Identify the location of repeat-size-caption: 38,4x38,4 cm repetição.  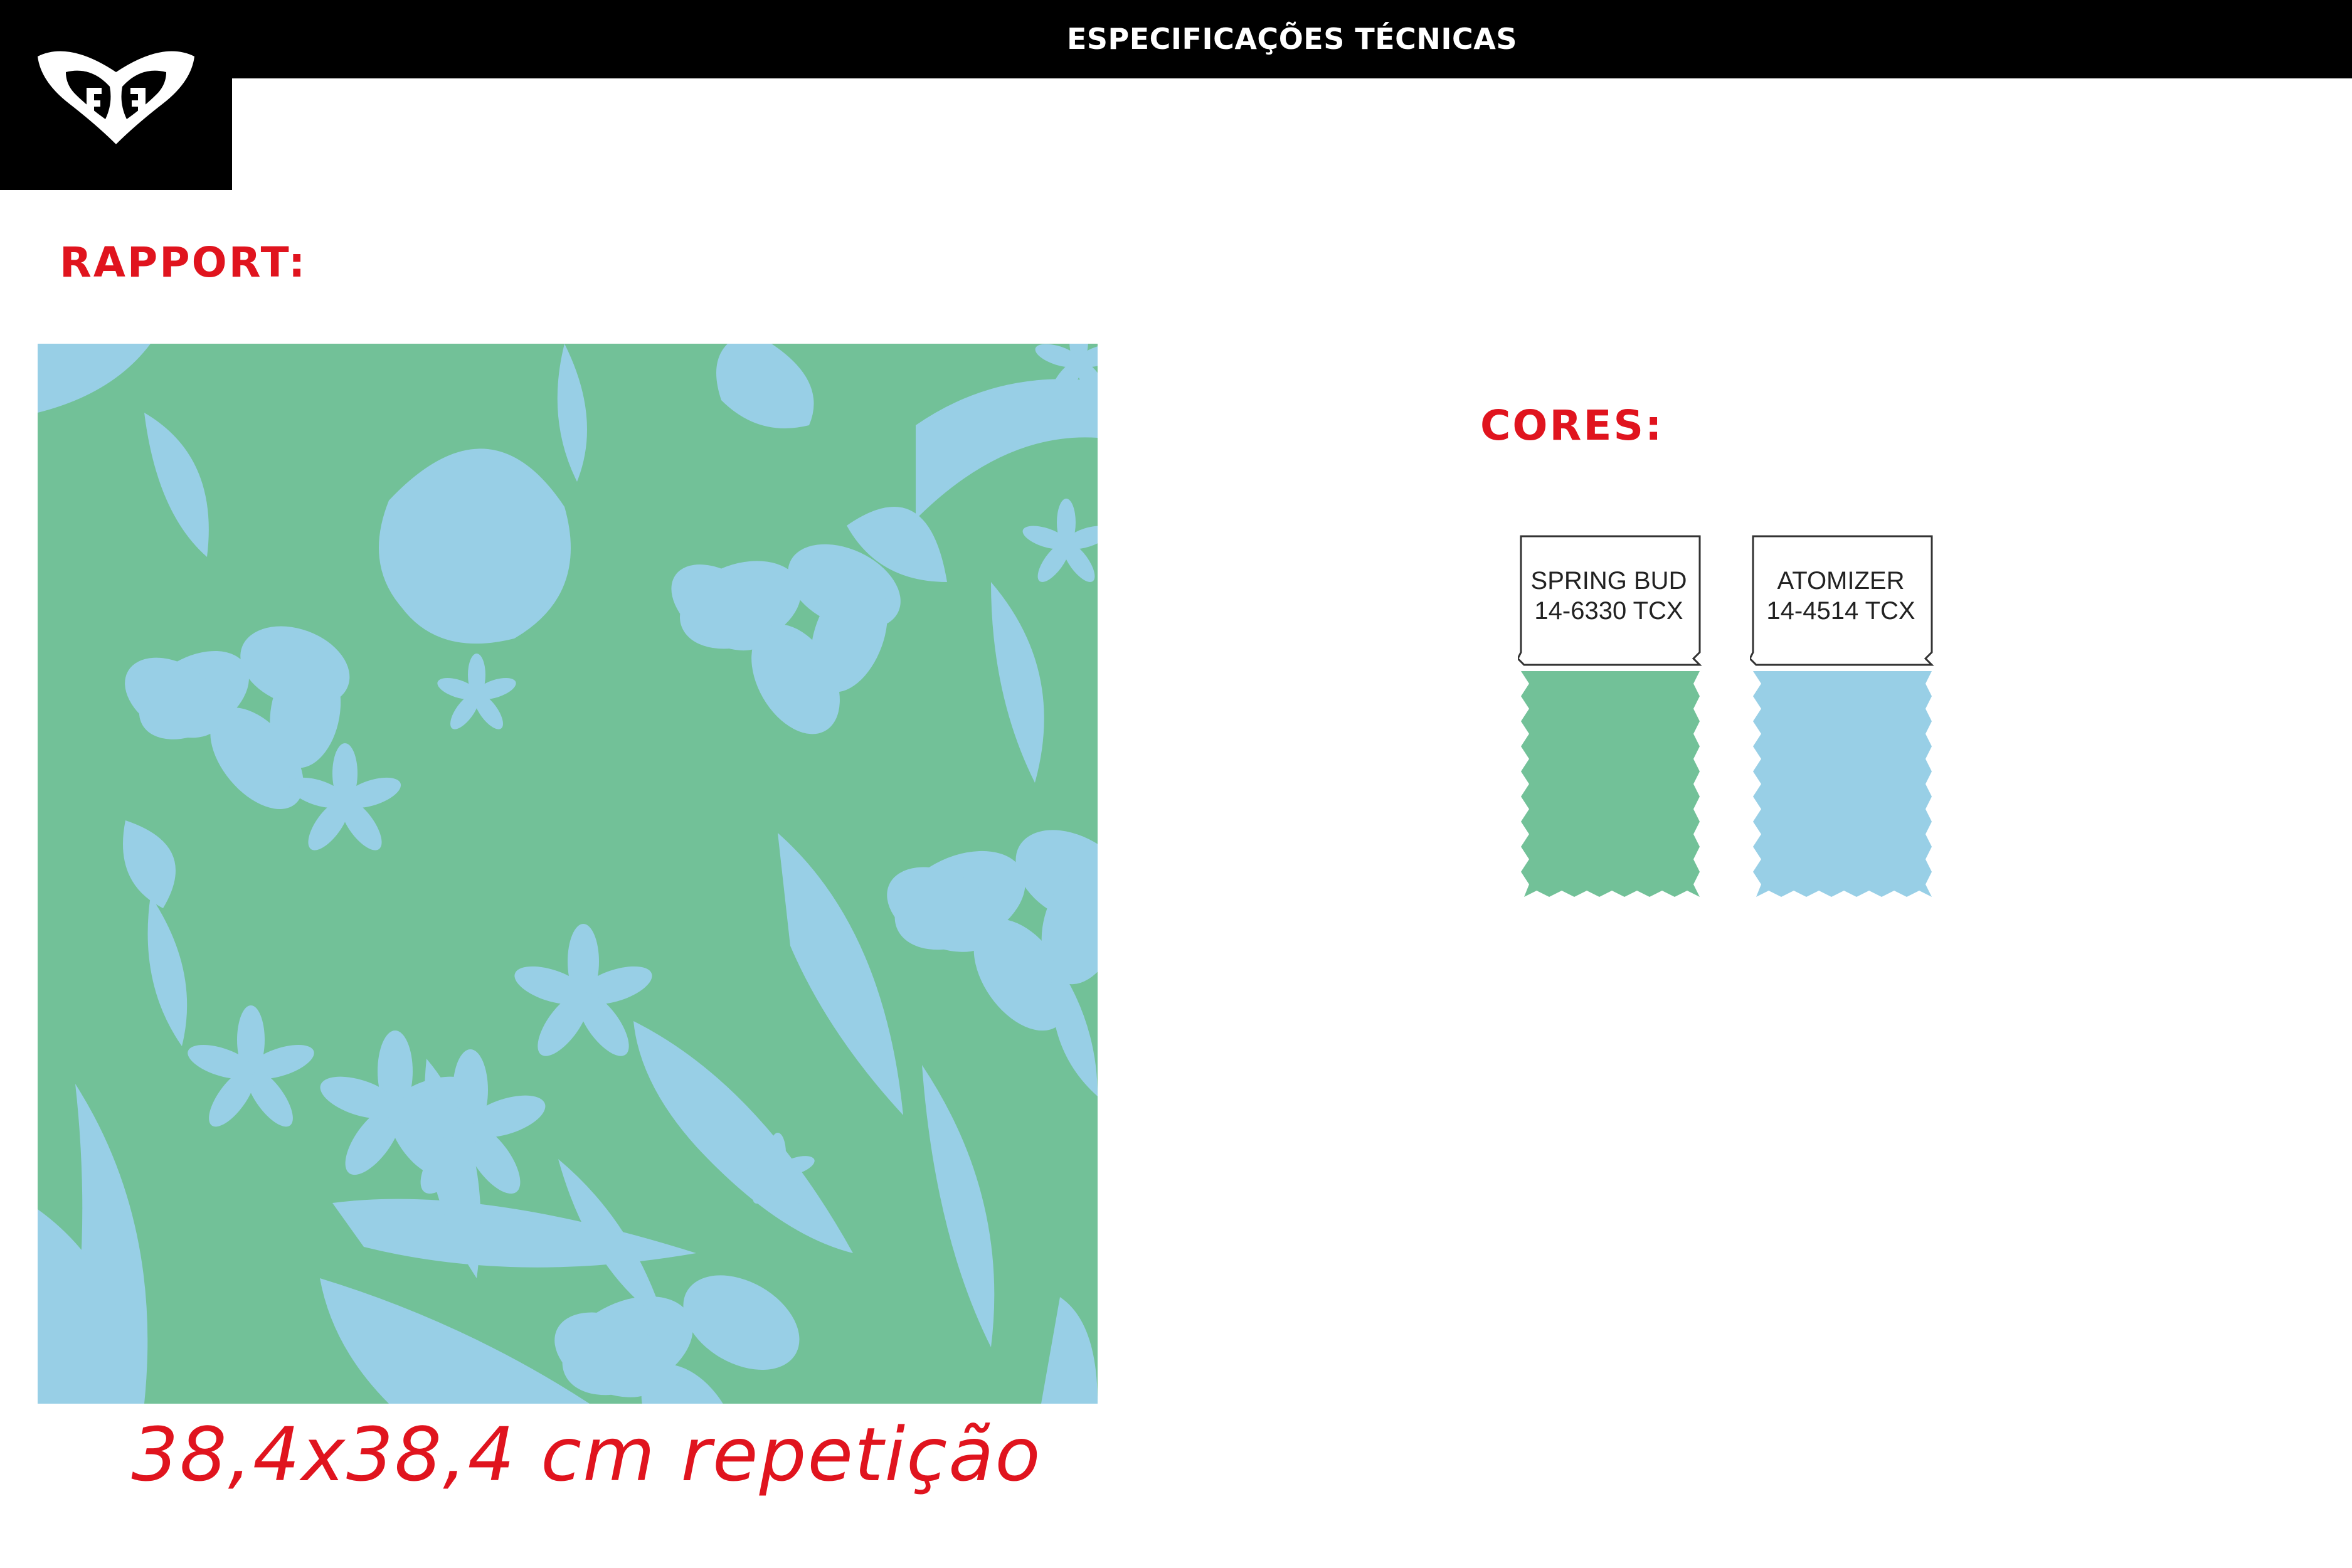
(586, 1454).